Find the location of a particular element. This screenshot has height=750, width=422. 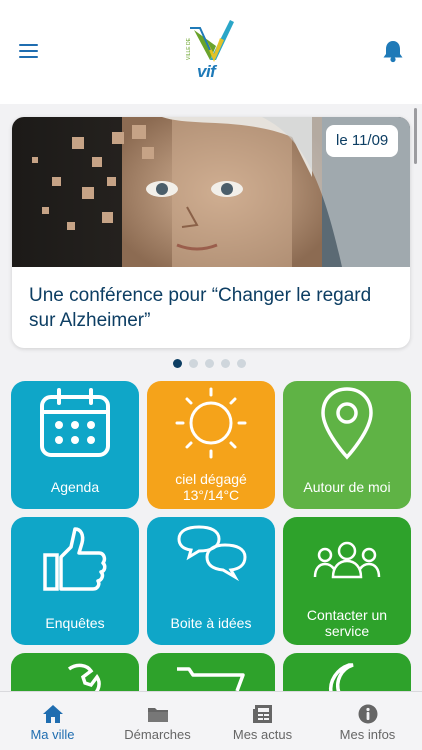

tab-demarches: Démarches is located at coordinates (157, 721).